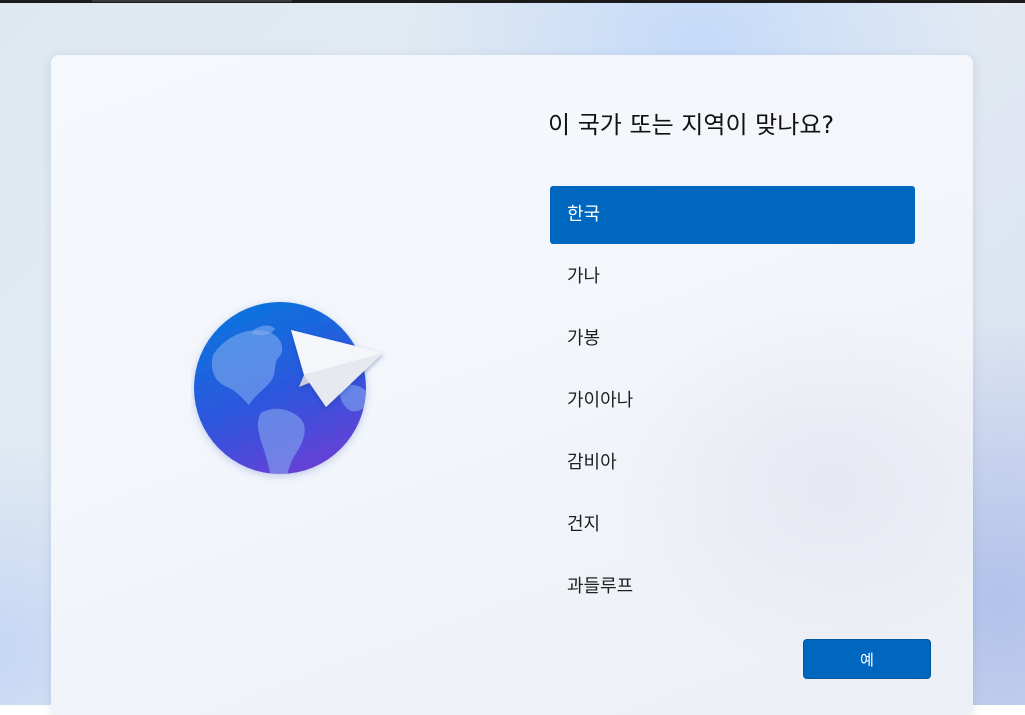 This screenshot has height=715, width=1025. What do you see at coordinates (337, 368) in the screenshot?
I see `paper-plane-icon` at bounding box center [337, 368].